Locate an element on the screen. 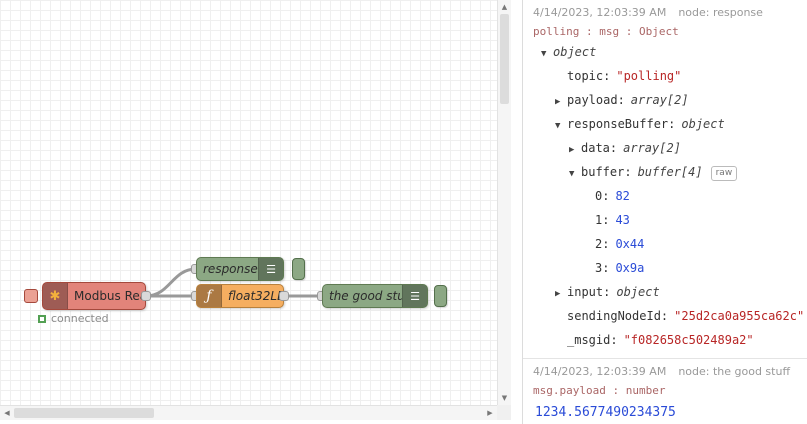 This screenshot has height=424, width=807. tree-row: sendingNodeId: "25d2ca0a955ca62c" is located at coordinates (668, 316).